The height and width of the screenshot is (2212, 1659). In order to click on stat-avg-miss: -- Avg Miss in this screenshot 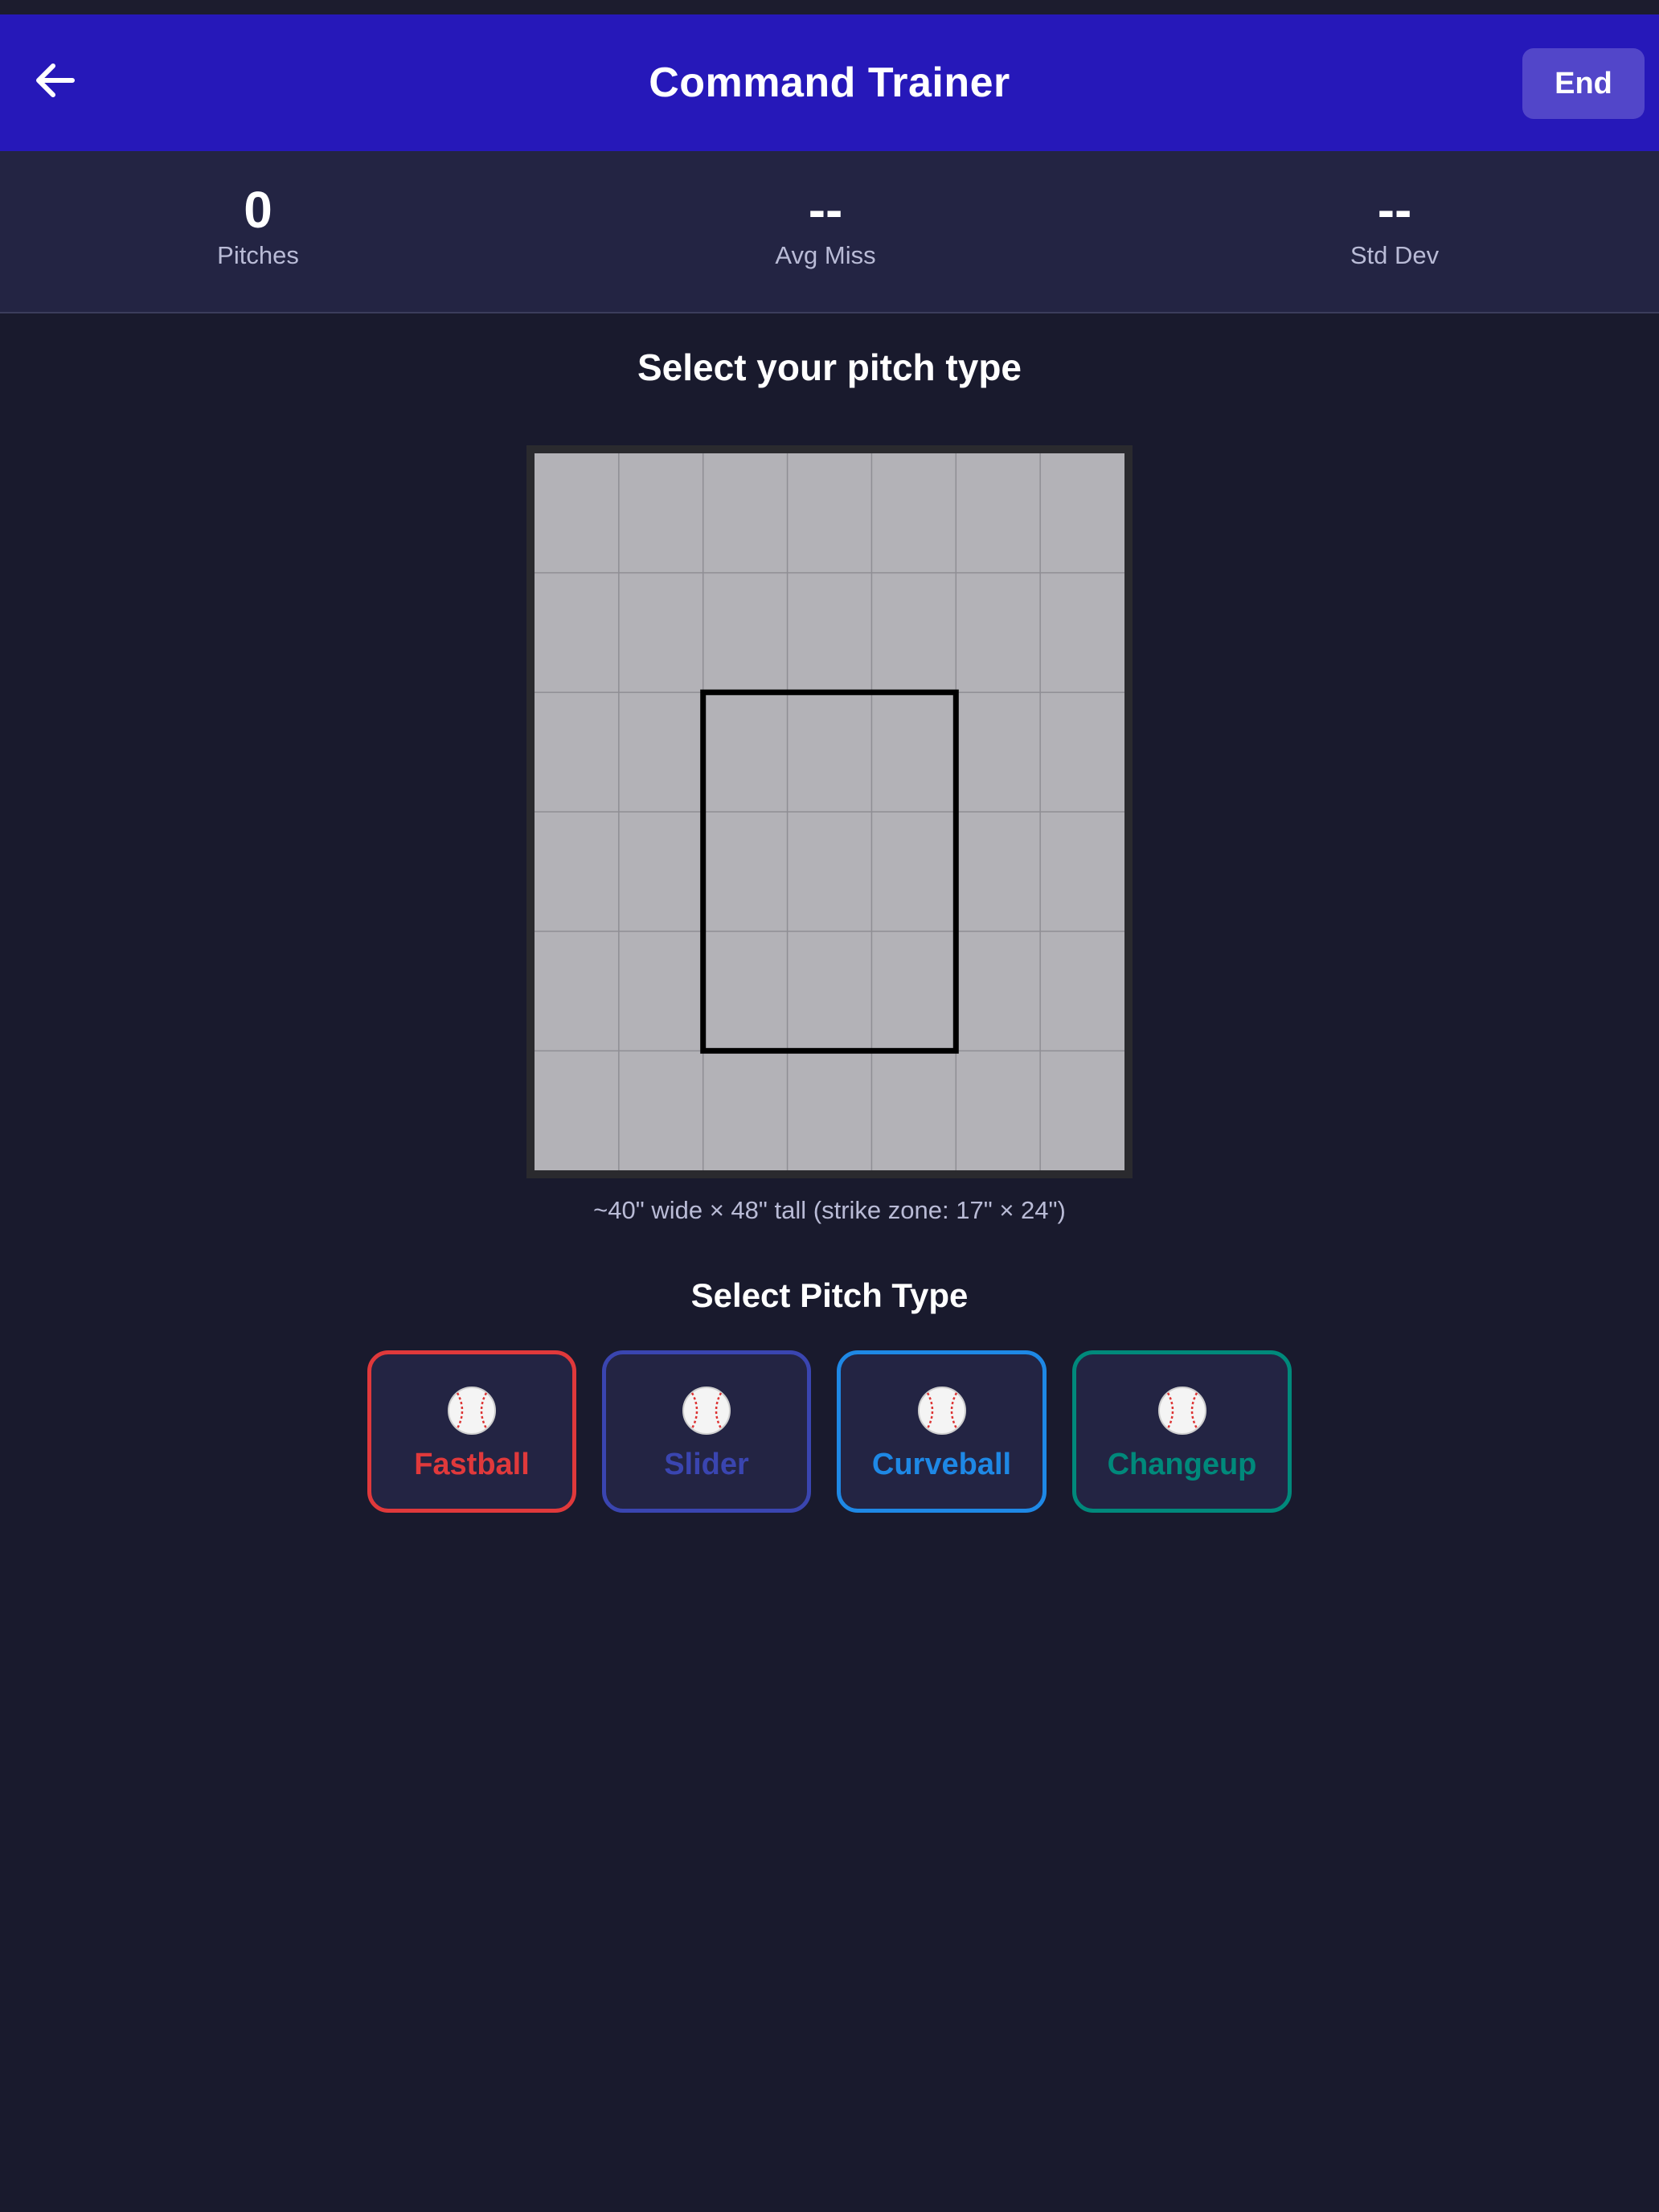, I will do `click(825, 226)`.